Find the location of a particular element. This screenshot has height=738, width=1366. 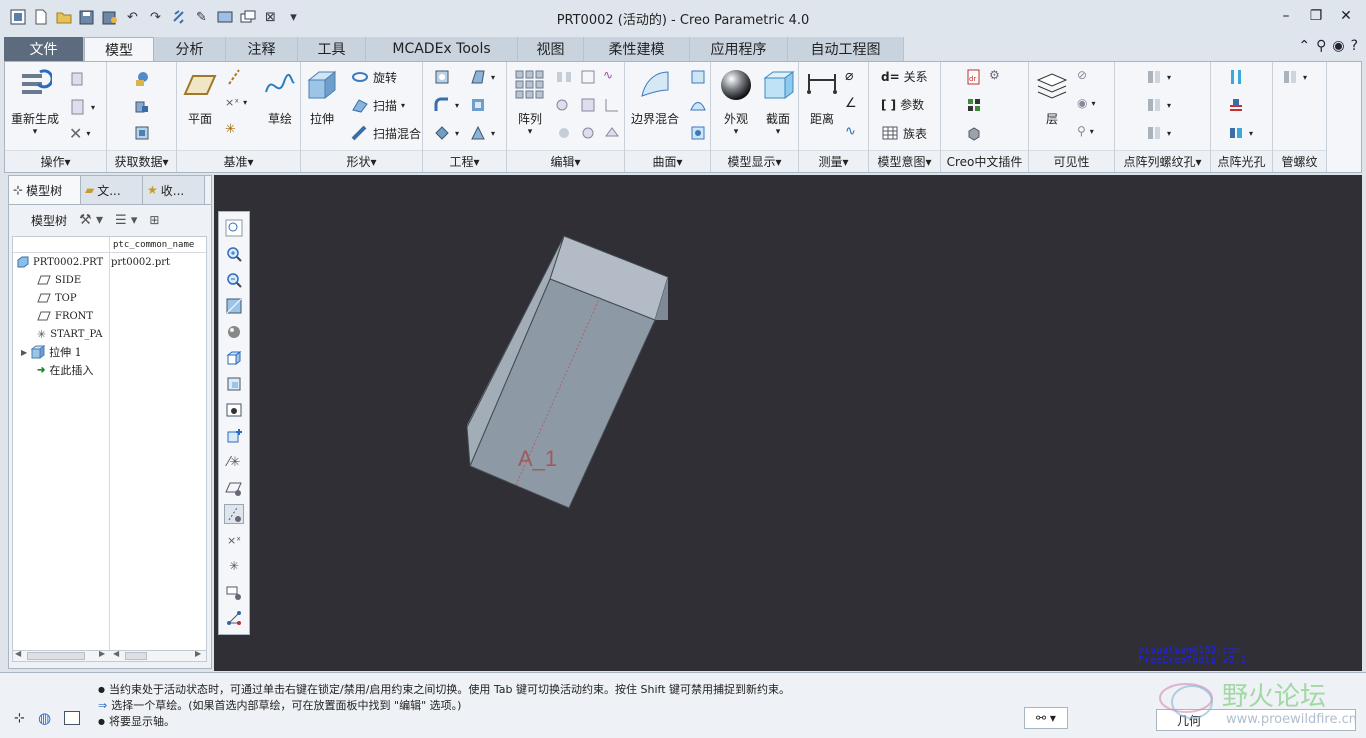

paste-icon: ▾ is located at coordinates (82, 107).